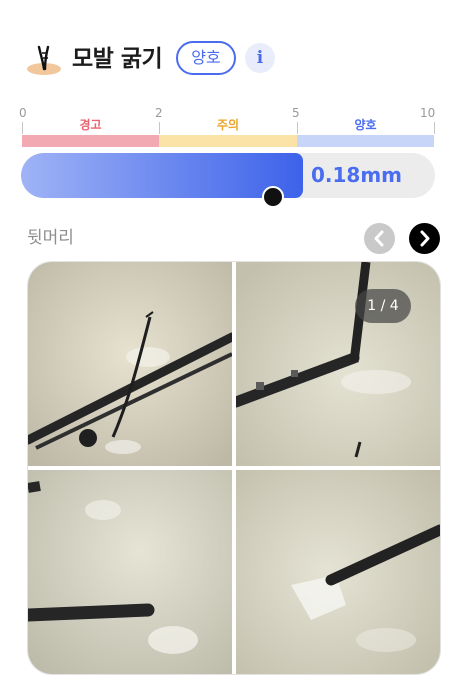 This screenshot has height=699, width=465. What do you see at coordinates (162, 175) in the screenshot?
I see `gauge-fill` at bounding box center [162, 175].